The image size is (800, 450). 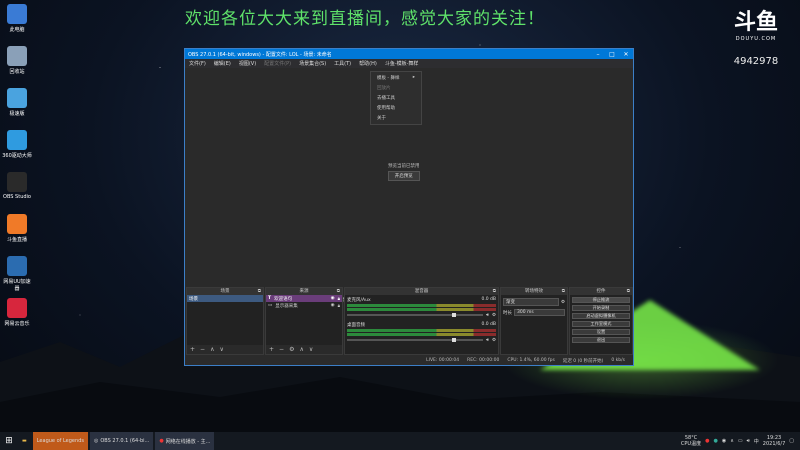 I want to click on virtual-camera-button: 启动虚拟摄像机, so click(x=601, y=316).